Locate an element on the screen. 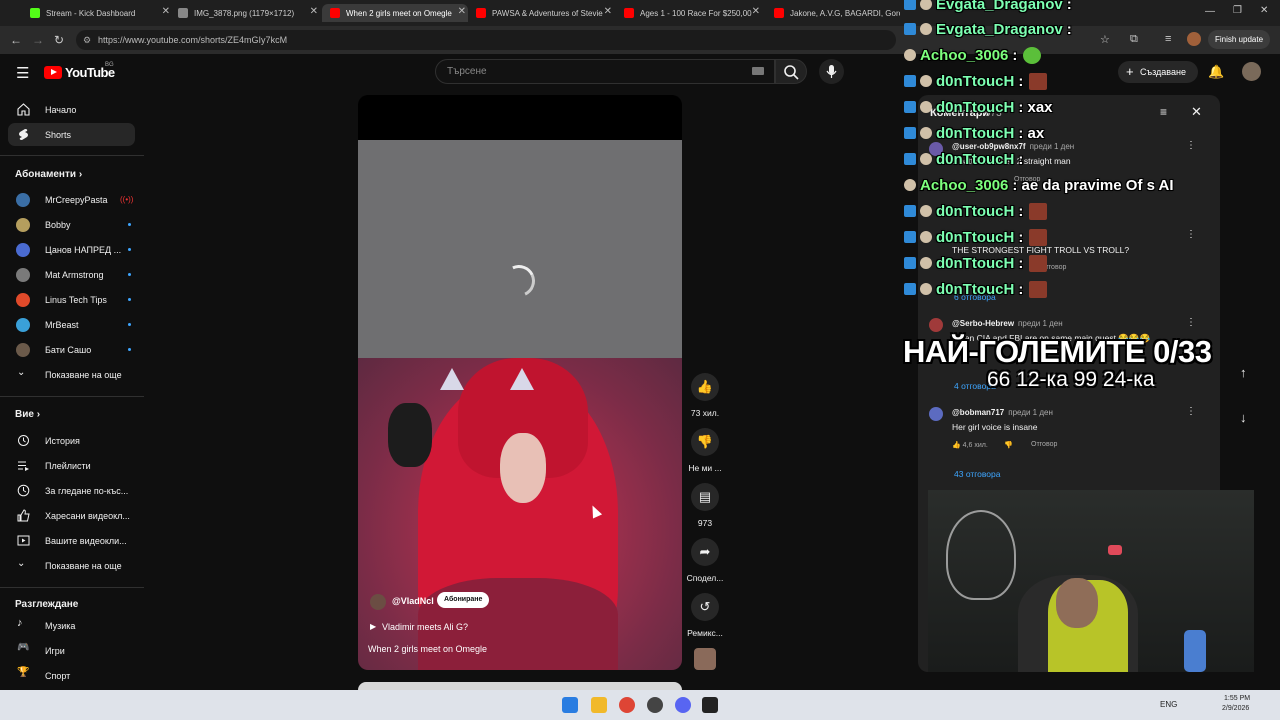 Image resolution: width=1280 pixels, height=720 pixels. subscriptions-header: Абонаменти › is located at coordinates (48, 174).